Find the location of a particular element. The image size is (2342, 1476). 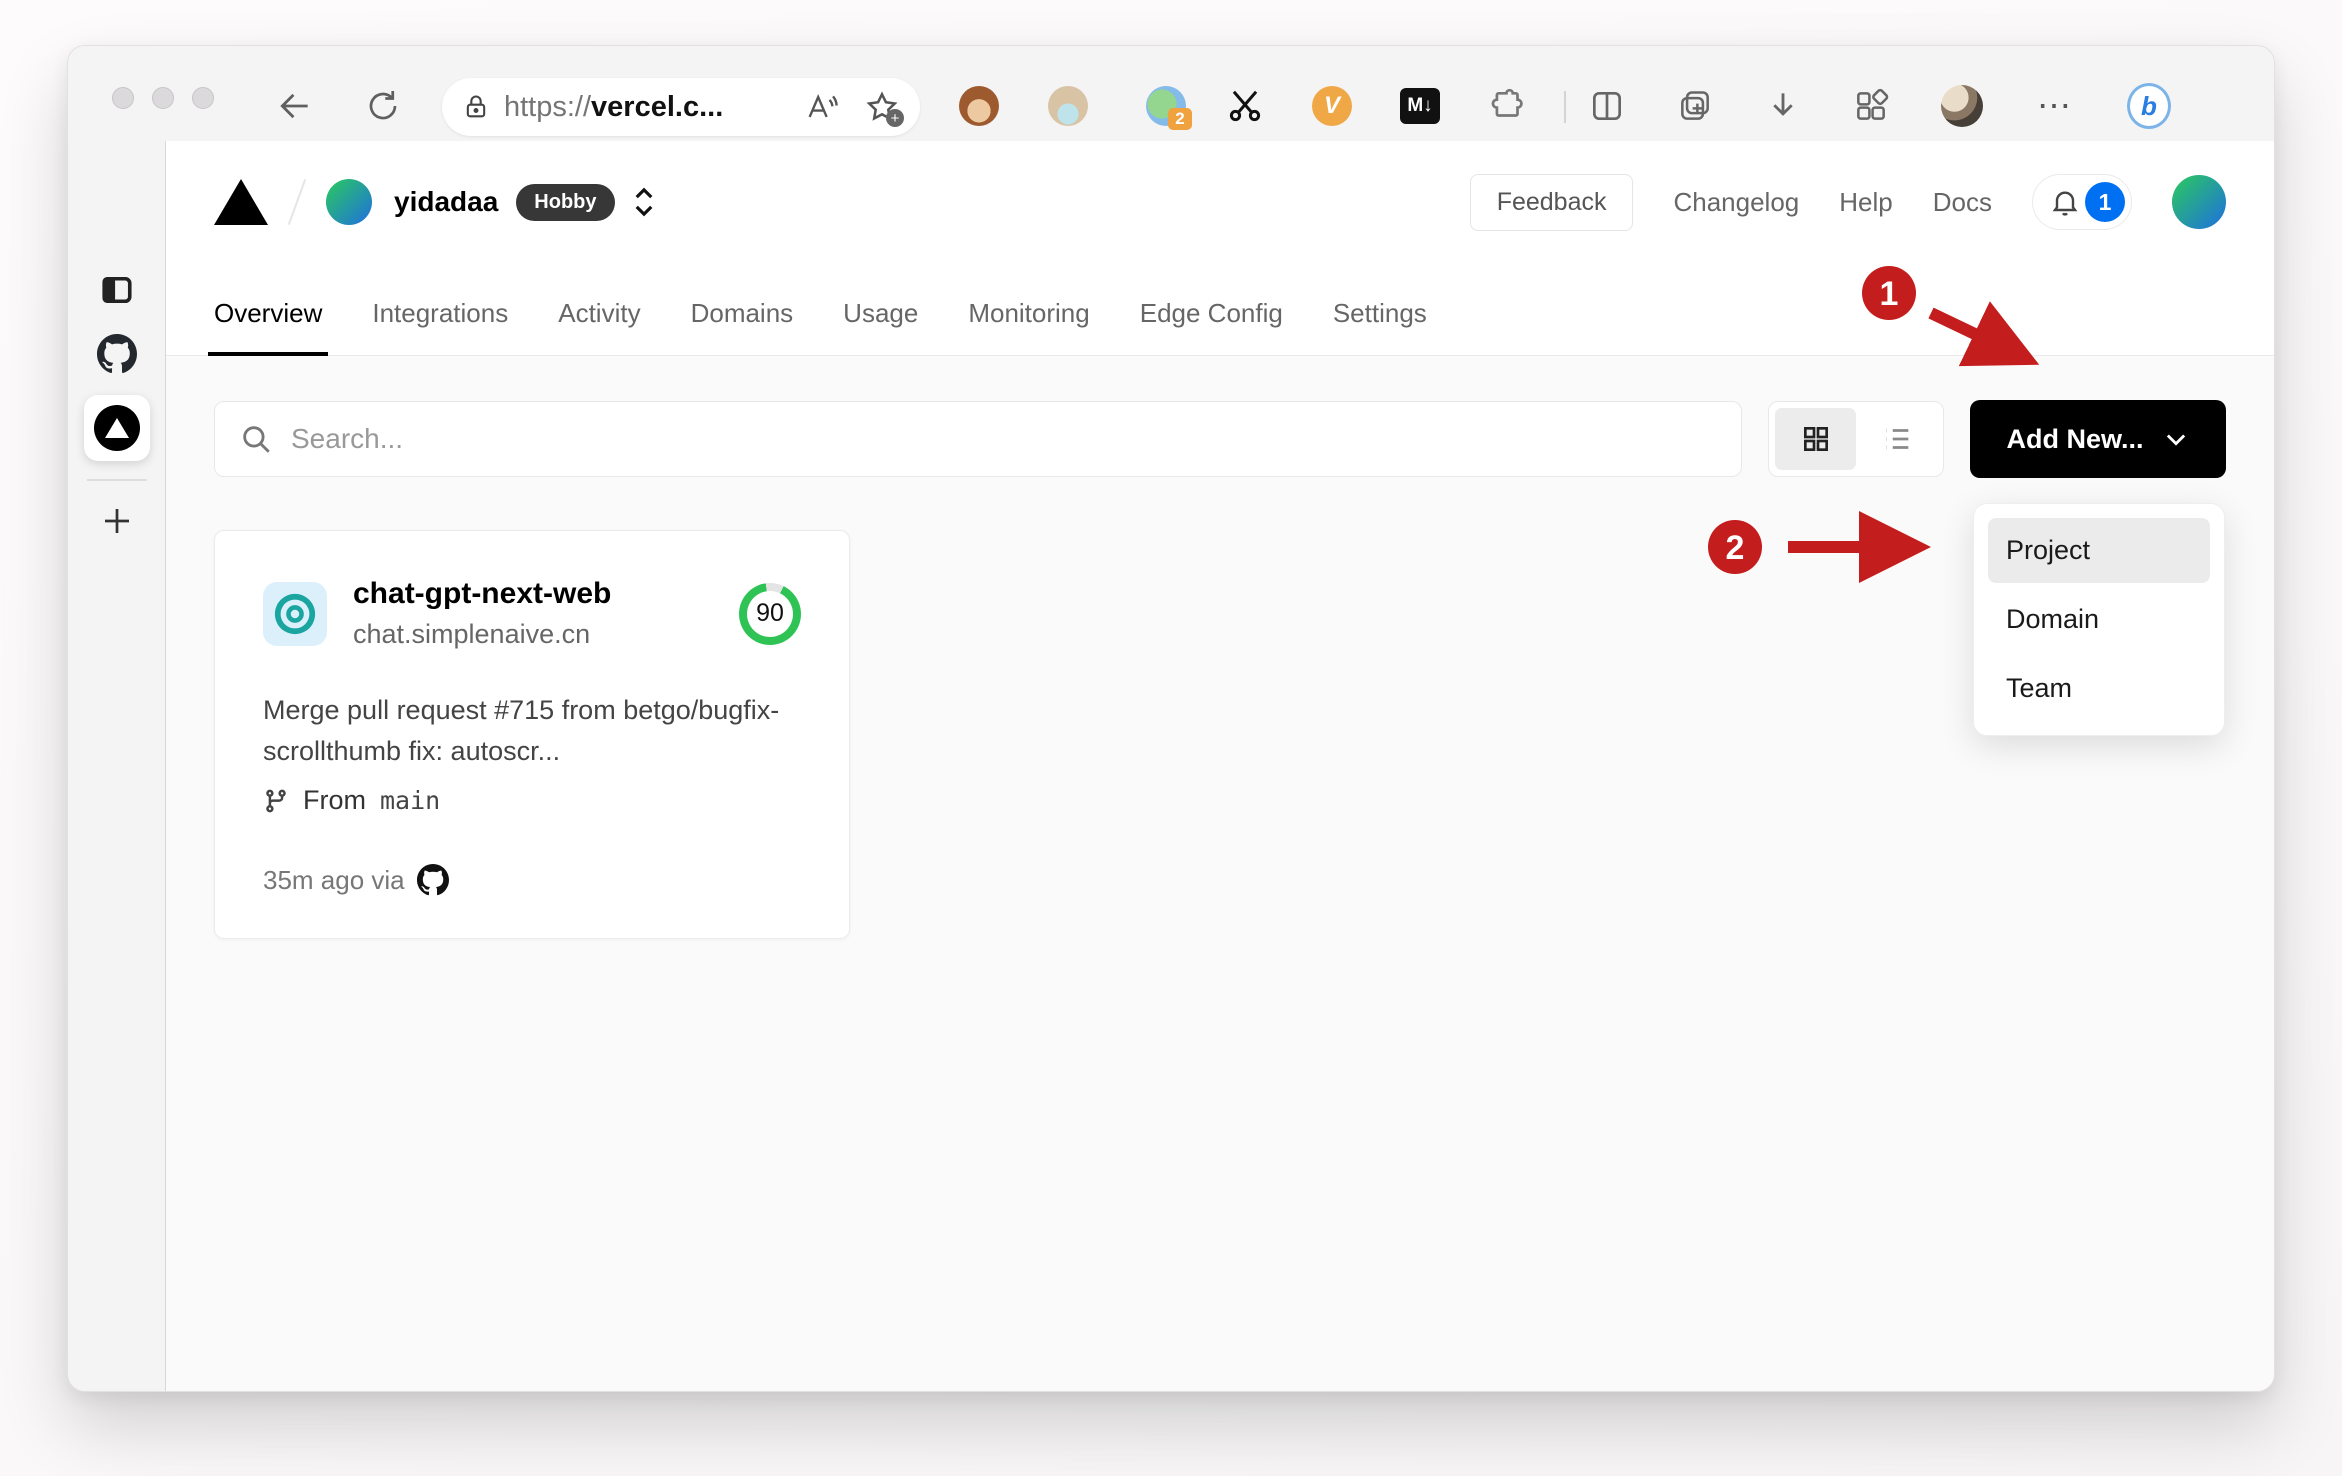

minimize-window-button is located at coordinates (163, 98).